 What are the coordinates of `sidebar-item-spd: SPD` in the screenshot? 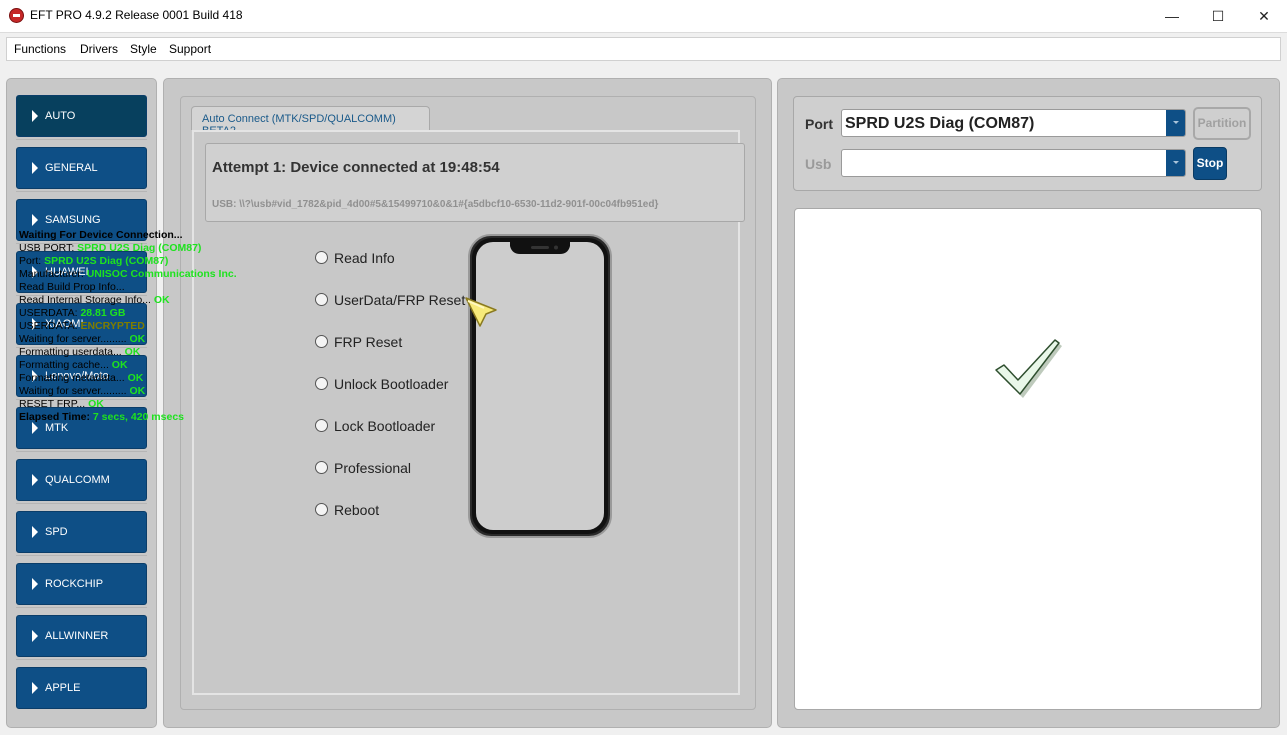 It's located at (81, 532).